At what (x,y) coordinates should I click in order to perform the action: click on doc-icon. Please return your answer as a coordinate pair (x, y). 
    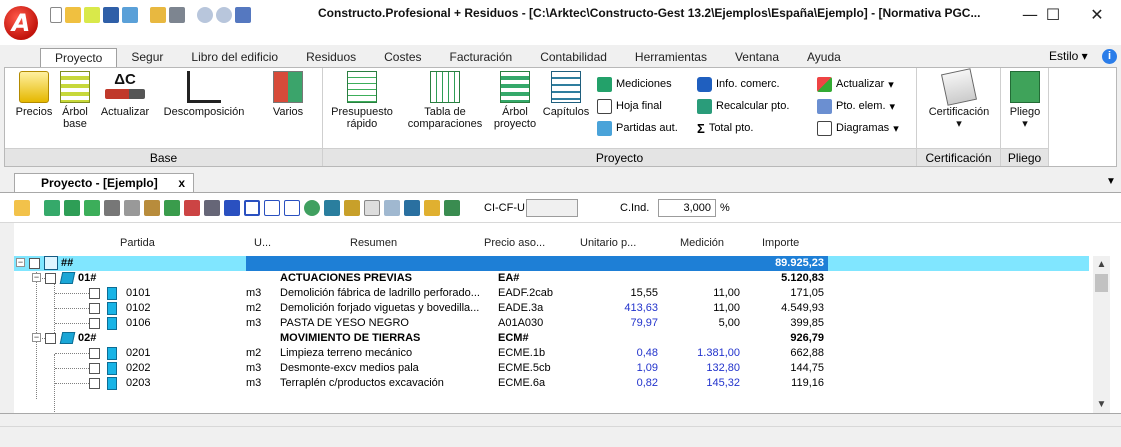
    Looking at the image, I should click on (392, 208).